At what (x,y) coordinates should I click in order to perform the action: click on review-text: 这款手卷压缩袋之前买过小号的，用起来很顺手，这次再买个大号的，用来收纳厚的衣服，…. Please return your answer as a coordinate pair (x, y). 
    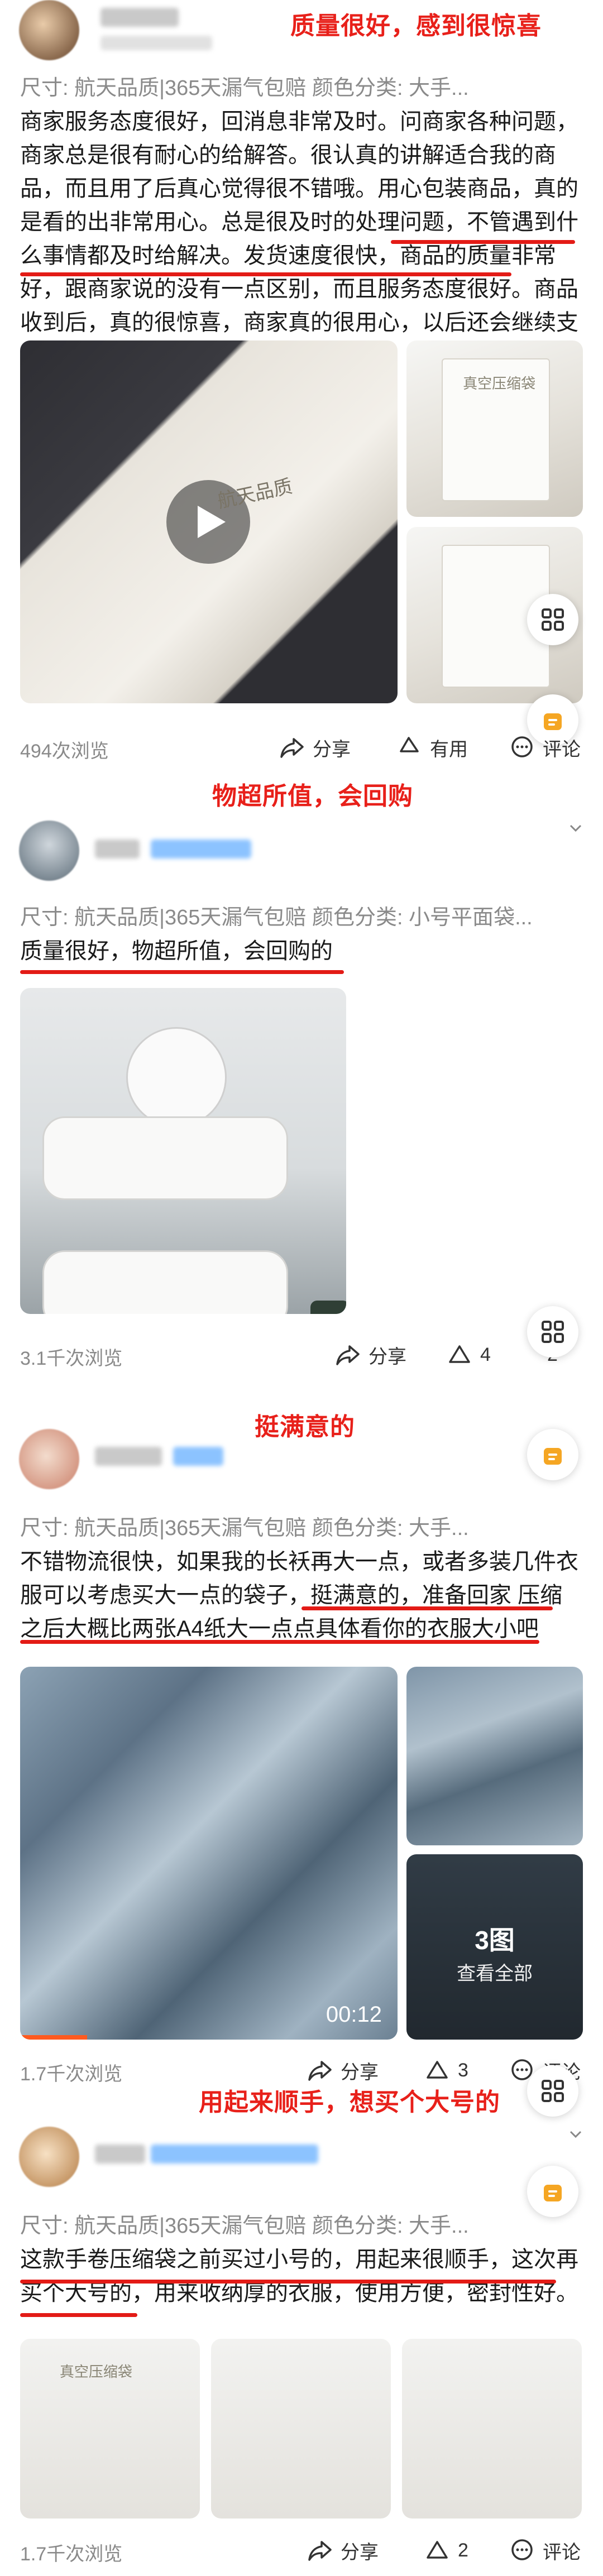
    Looking at the image, I should click on (299, 2276).